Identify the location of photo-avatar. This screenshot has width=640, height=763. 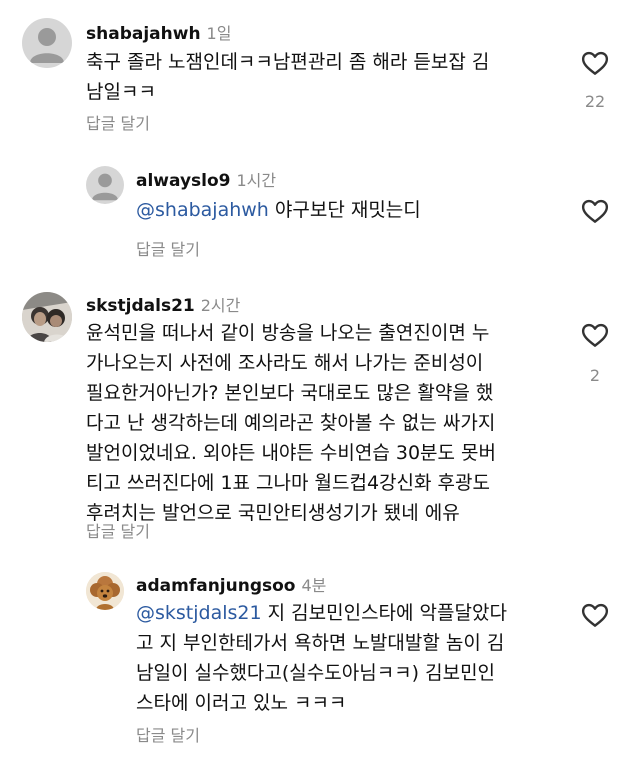
(47, 317).